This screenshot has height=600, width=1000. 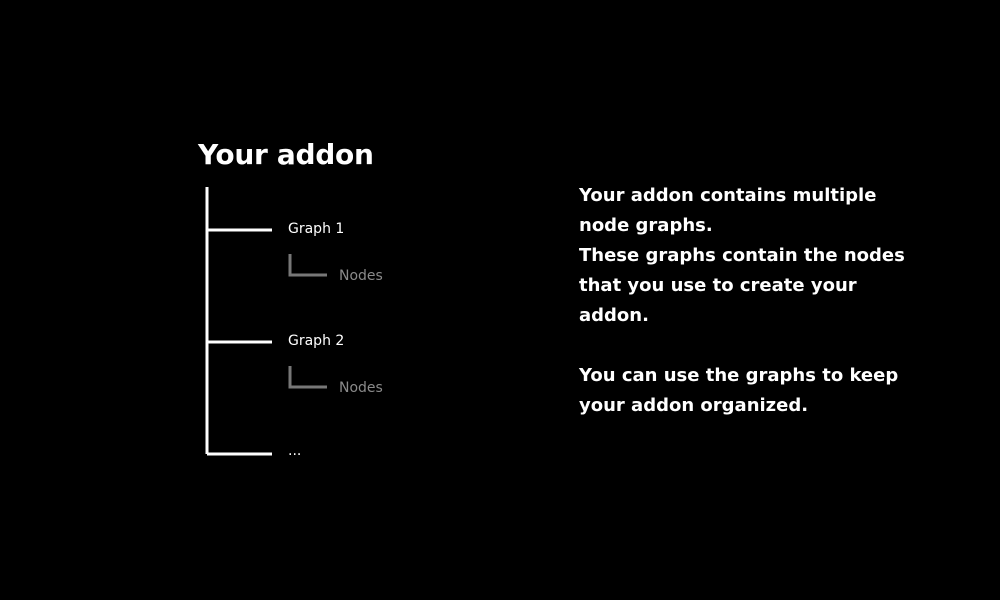 What do you see at coordinates (718, 285) in the screenshot?
I see `description-line: that you use to create your` at bounding box center [718, 285].